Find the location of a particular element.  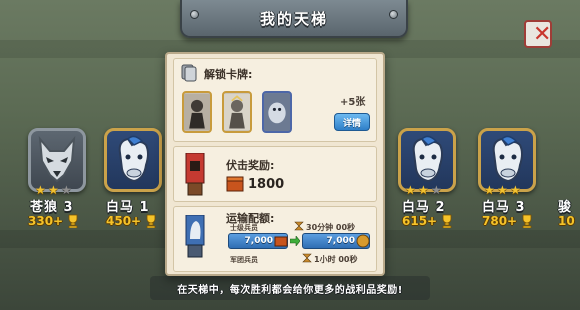

unlock-section: 解锁卡牌: +5张 详情 is located at coordinates (275, 100).